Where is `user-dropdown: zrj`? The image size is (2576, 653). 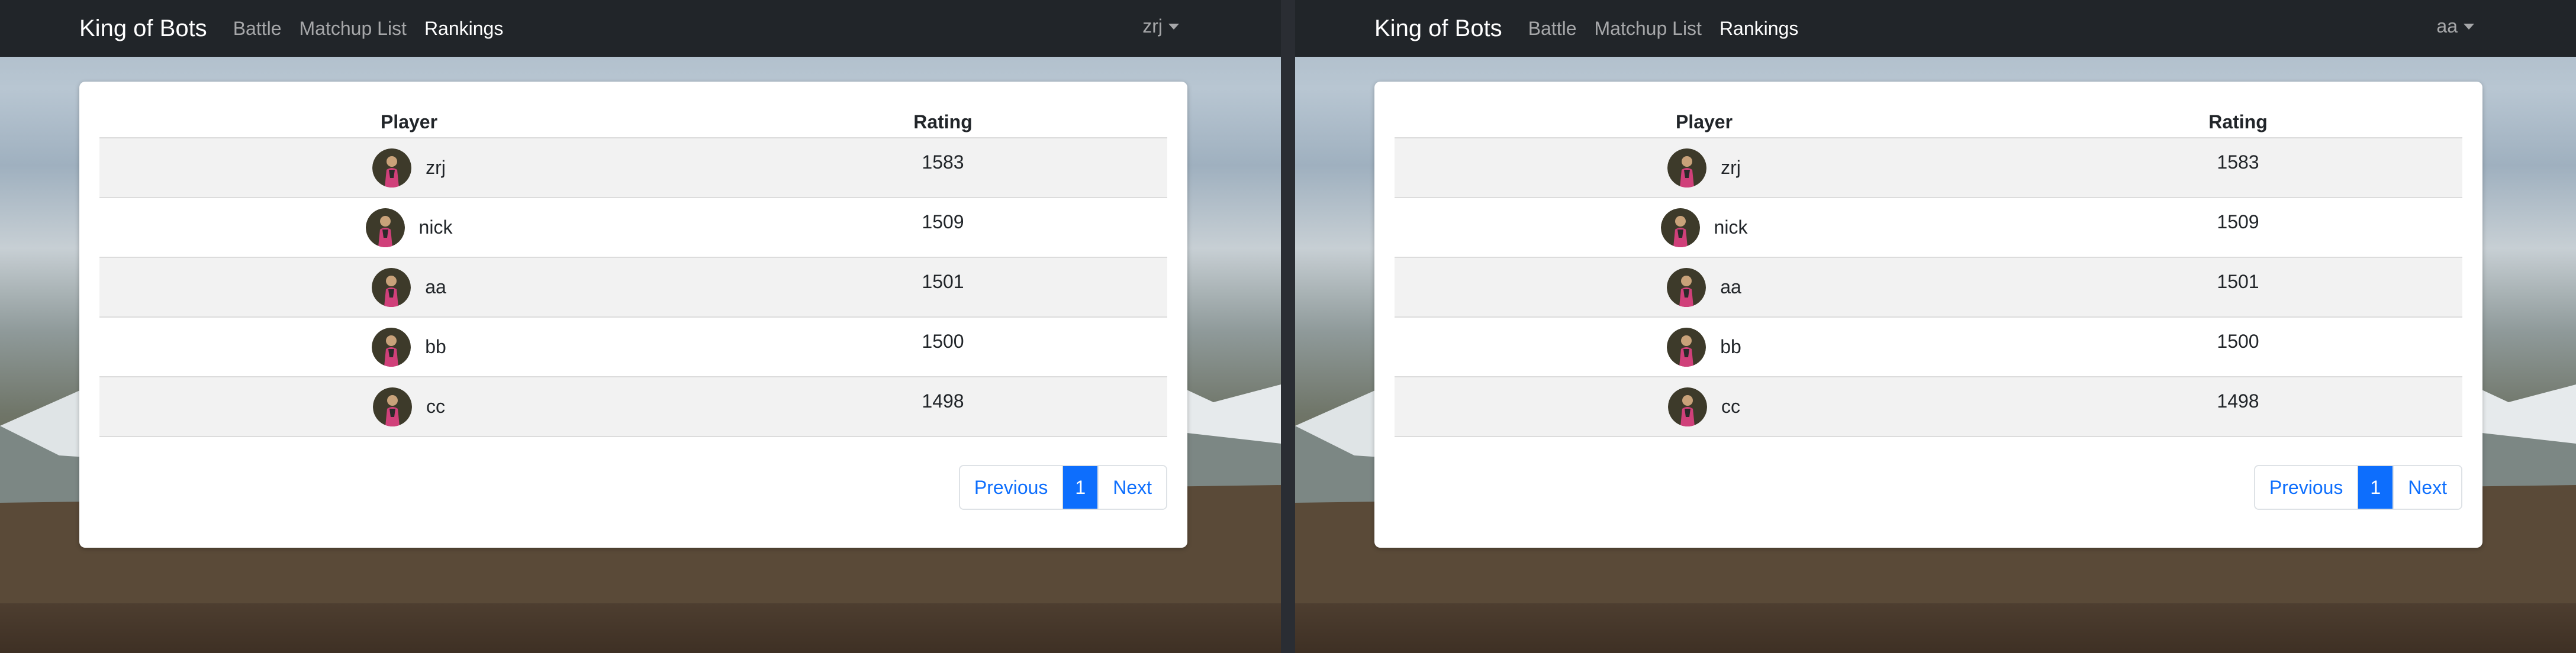 user-dropdown: zrj is located at coordinates (1160, 26).